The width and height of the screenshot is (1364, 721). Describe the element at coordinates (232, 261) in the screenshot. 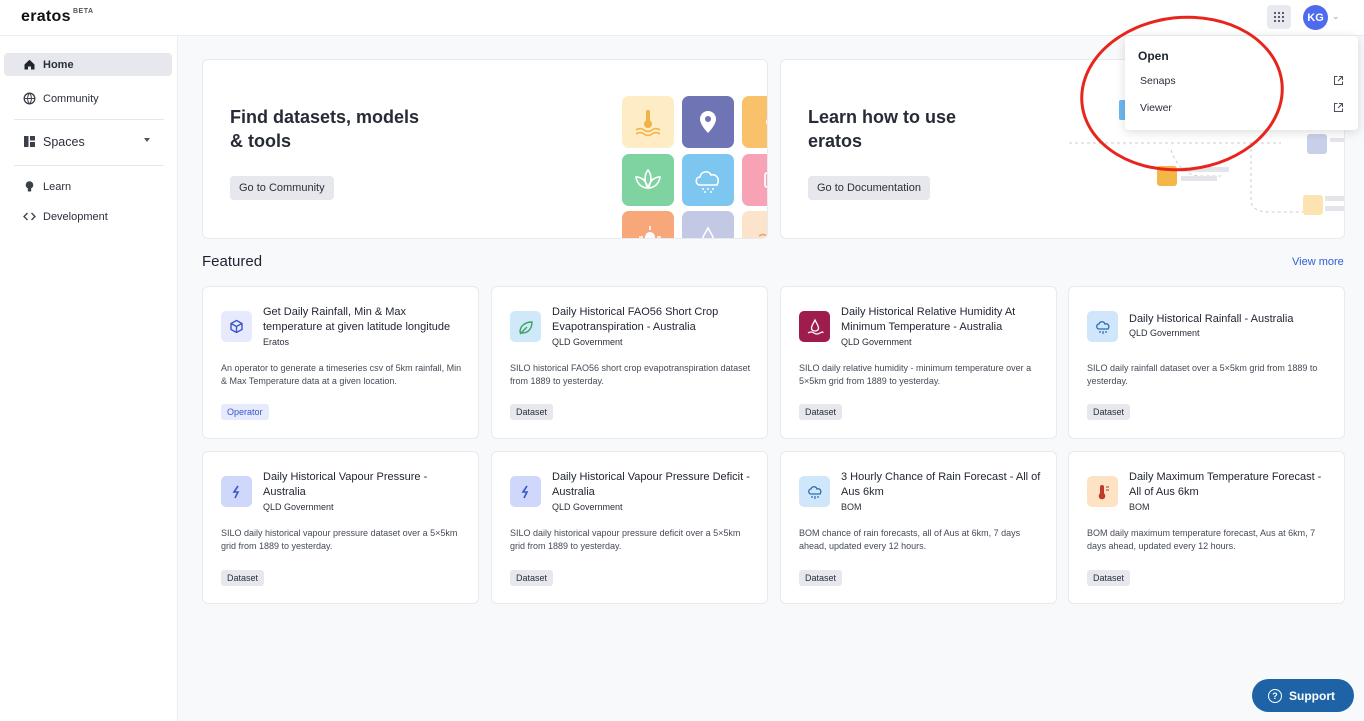

I see `featured-heading: Featured` at that location.